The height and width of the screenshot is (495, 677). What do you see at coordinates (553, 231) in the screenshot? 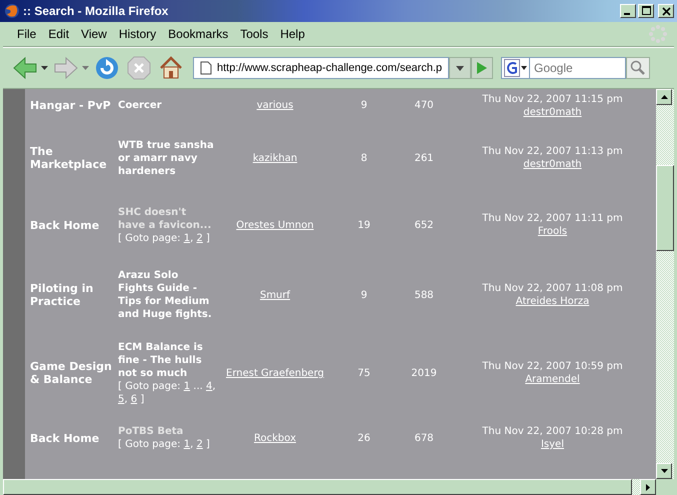
I see `last-poster-link: Frools` at bounding box center [553, 231].